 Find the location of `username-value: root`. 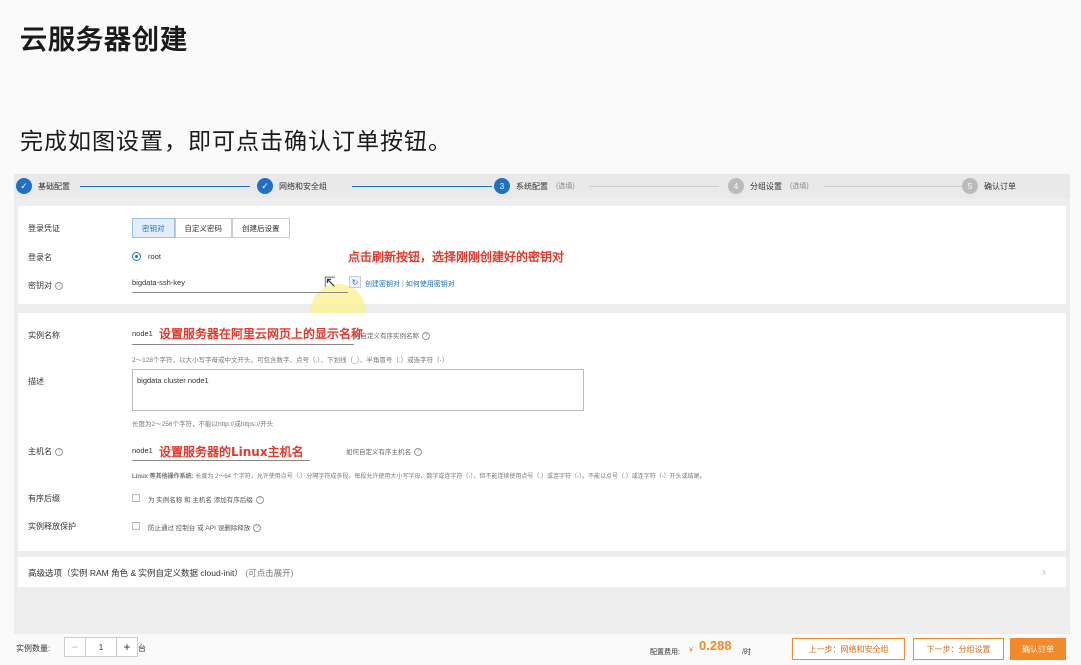

username-value: root is located at coordinates (154, 256).